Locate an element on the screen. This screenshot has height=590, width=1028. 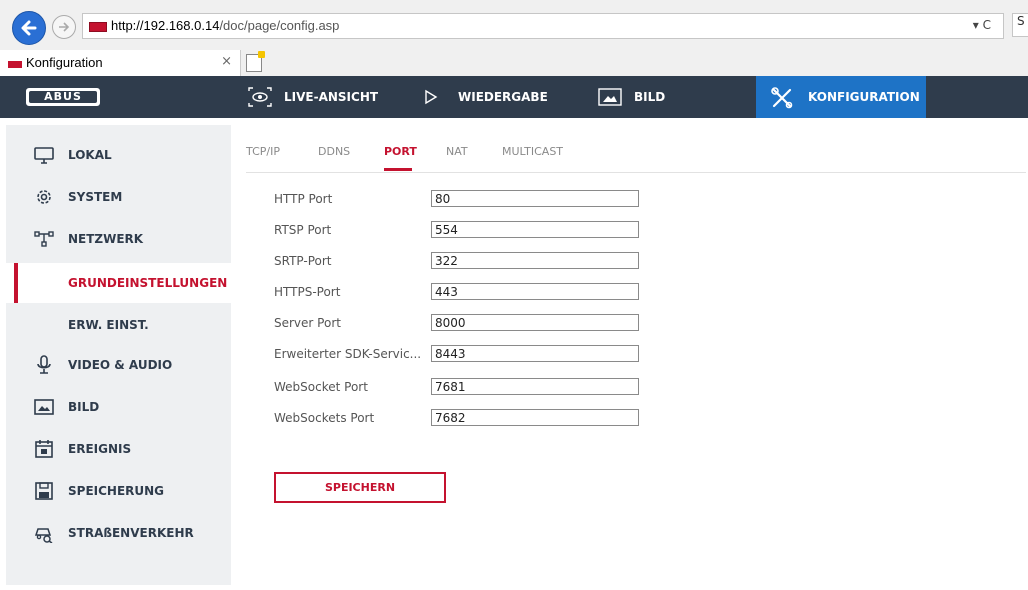
network-subtabs: TCP/IP DDNS PORT NAT MULTICAST is located at coordinates (636, 156).